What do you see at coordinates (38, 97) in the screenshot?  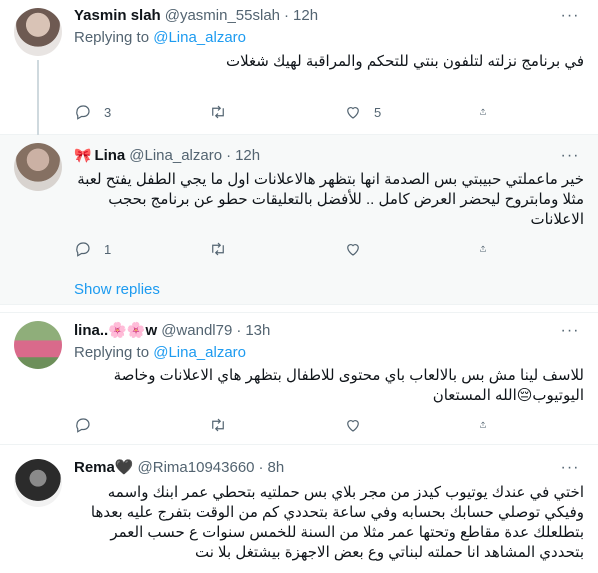 I see `thread-line` at bounding box center [38, 97].